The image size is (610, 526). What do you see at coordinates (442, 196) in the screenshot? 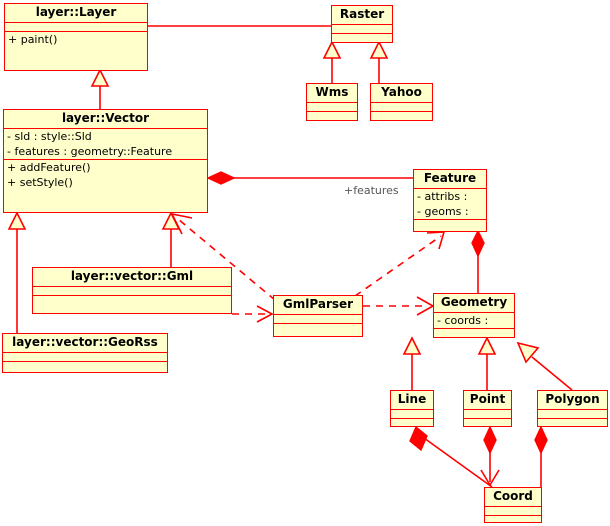
I see `attribute-item: - attribs :` at bounding box center [442, 196].